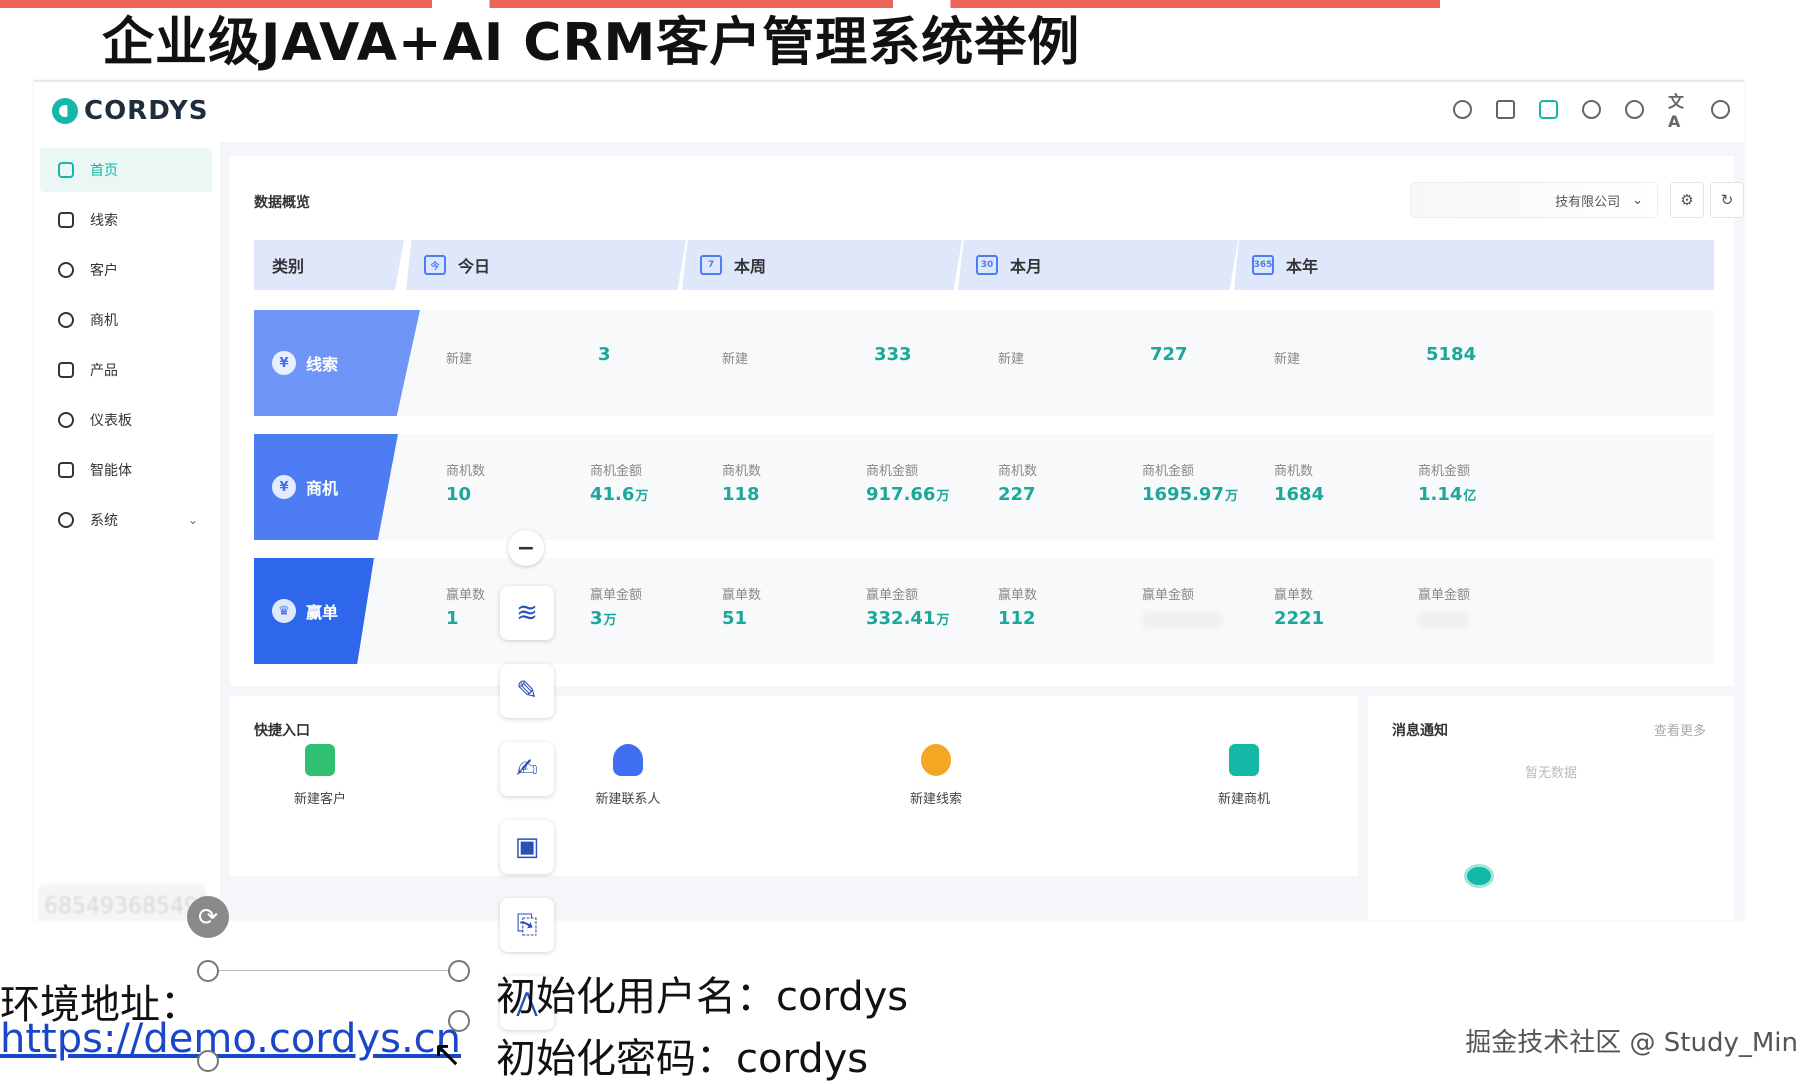  Describe the element at coordinates (1505, 109) in the screenshot. I see `calendar-icon` at that location.